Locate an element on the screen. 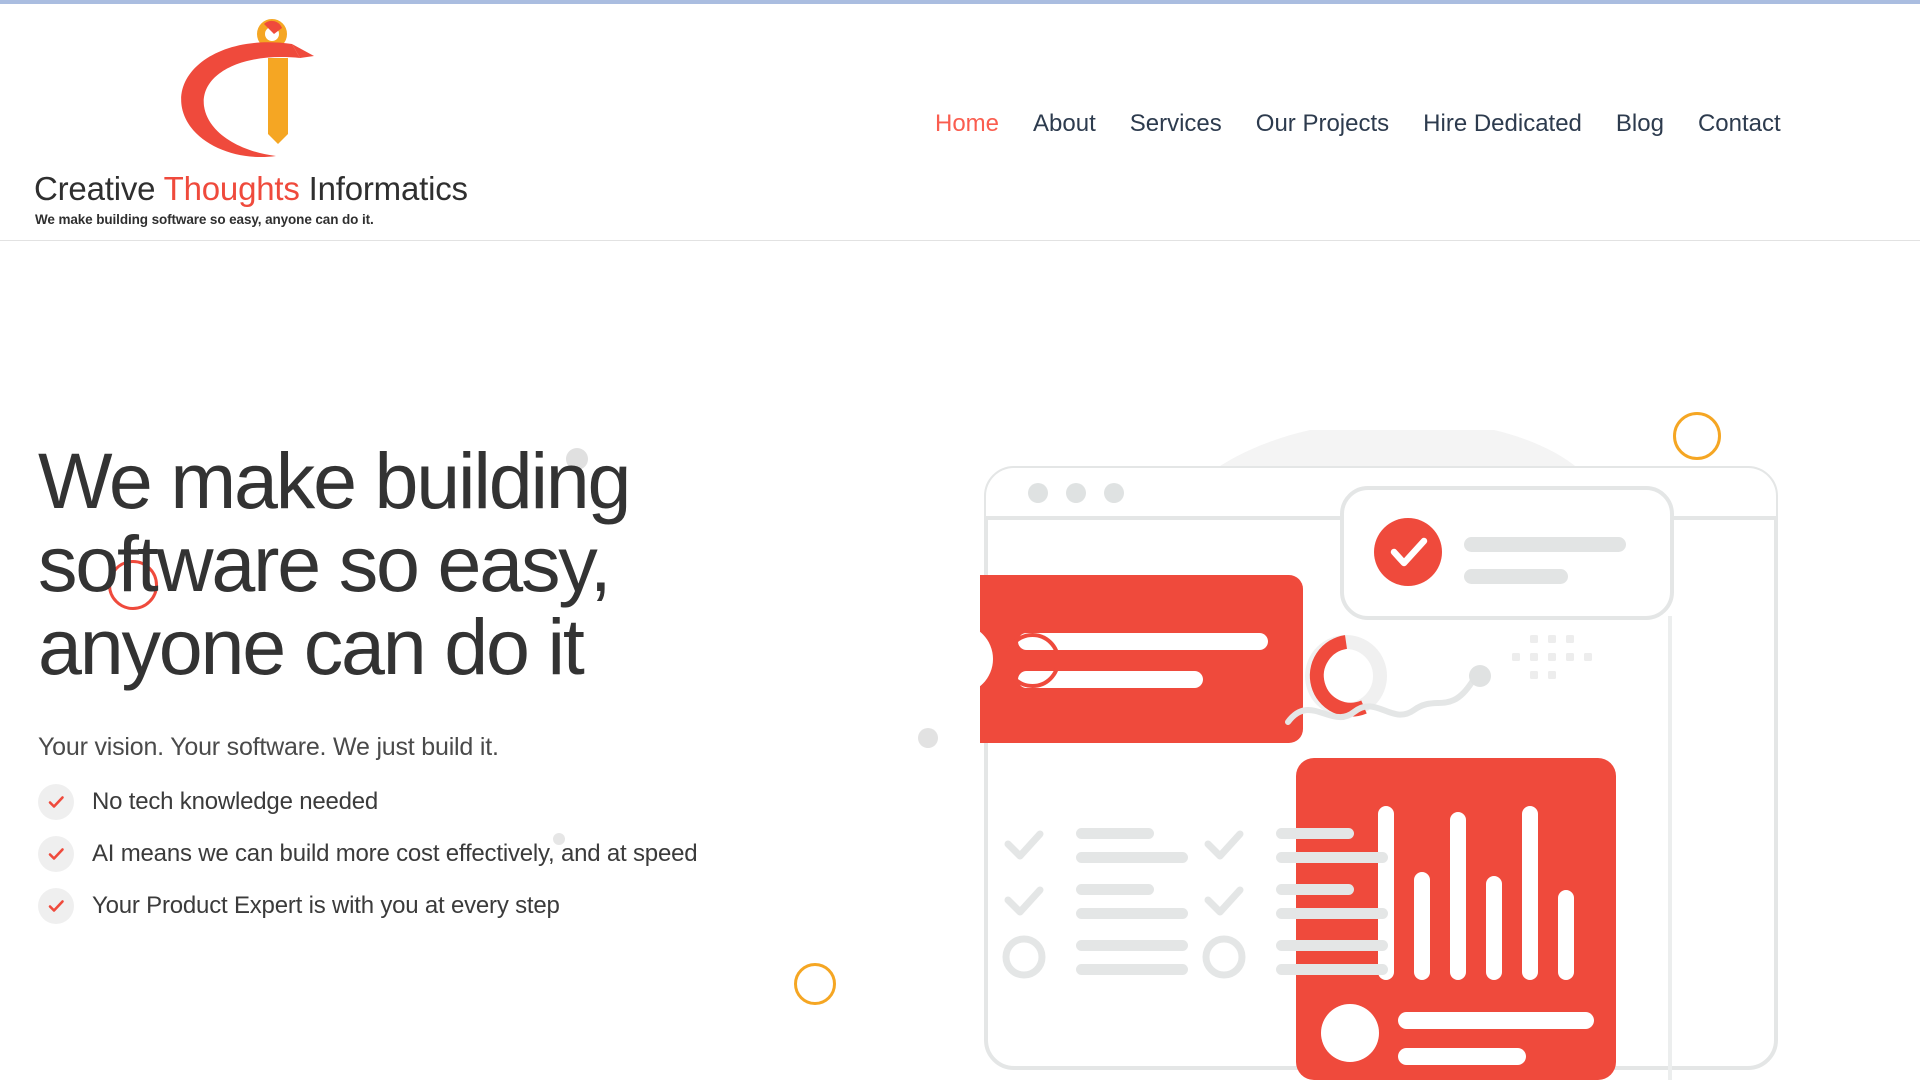 The width and height of the screenshot is (1920, 1080). brand-name-part1: Creative is located at coordinates (95, 188).